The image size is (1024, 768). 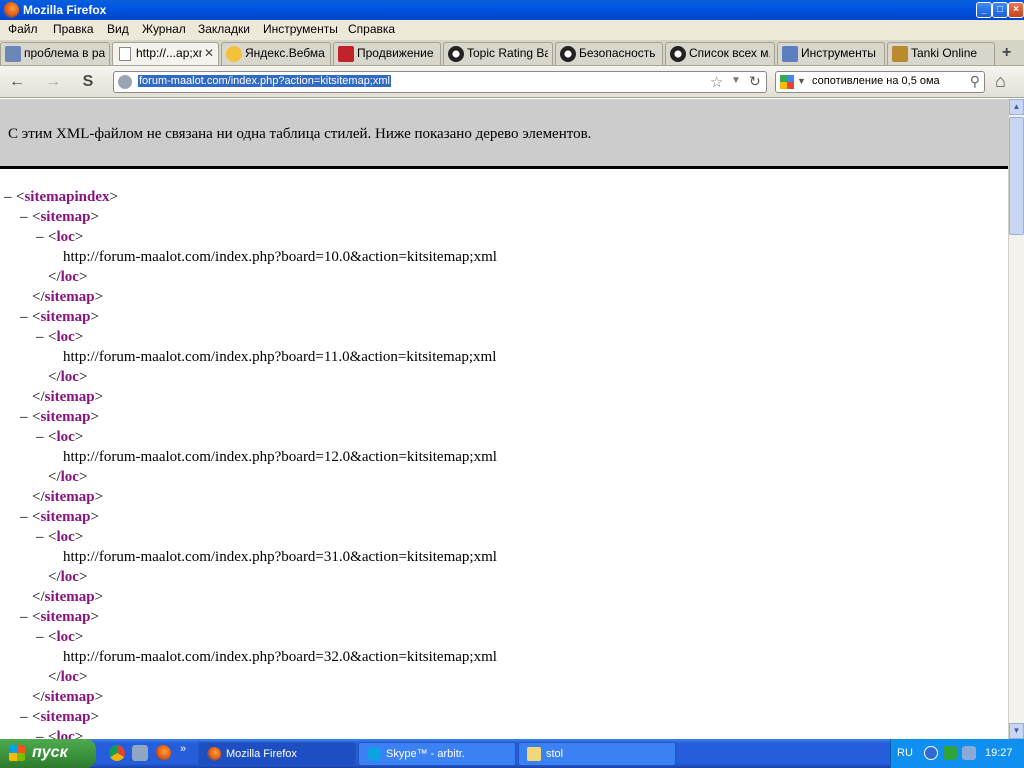 What do you see at coordinates (53, 82) in the screenshot?
I see `forward-button: →` at bounding box center [53, 82].